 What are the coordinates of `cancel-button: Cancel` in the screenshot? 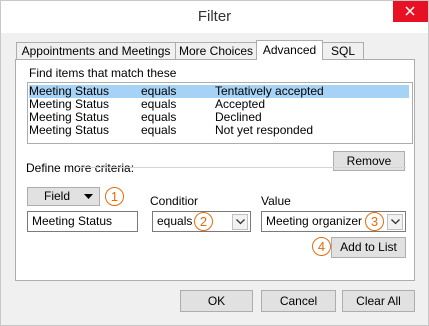 It's located at (298, 301).